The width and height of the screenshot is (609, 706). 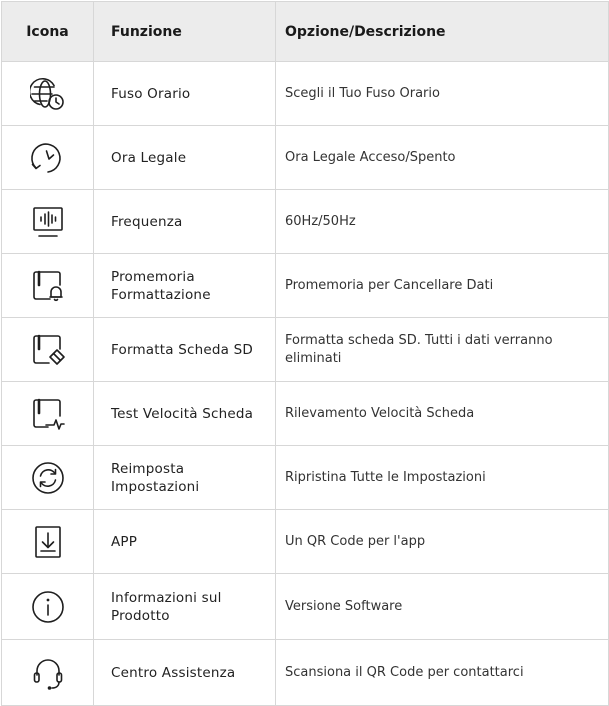 What do you see at coordinates (442, 541) in the screenshot?
I see `description-label: Un QR Code per l'app` at bounding box center [442, 541].